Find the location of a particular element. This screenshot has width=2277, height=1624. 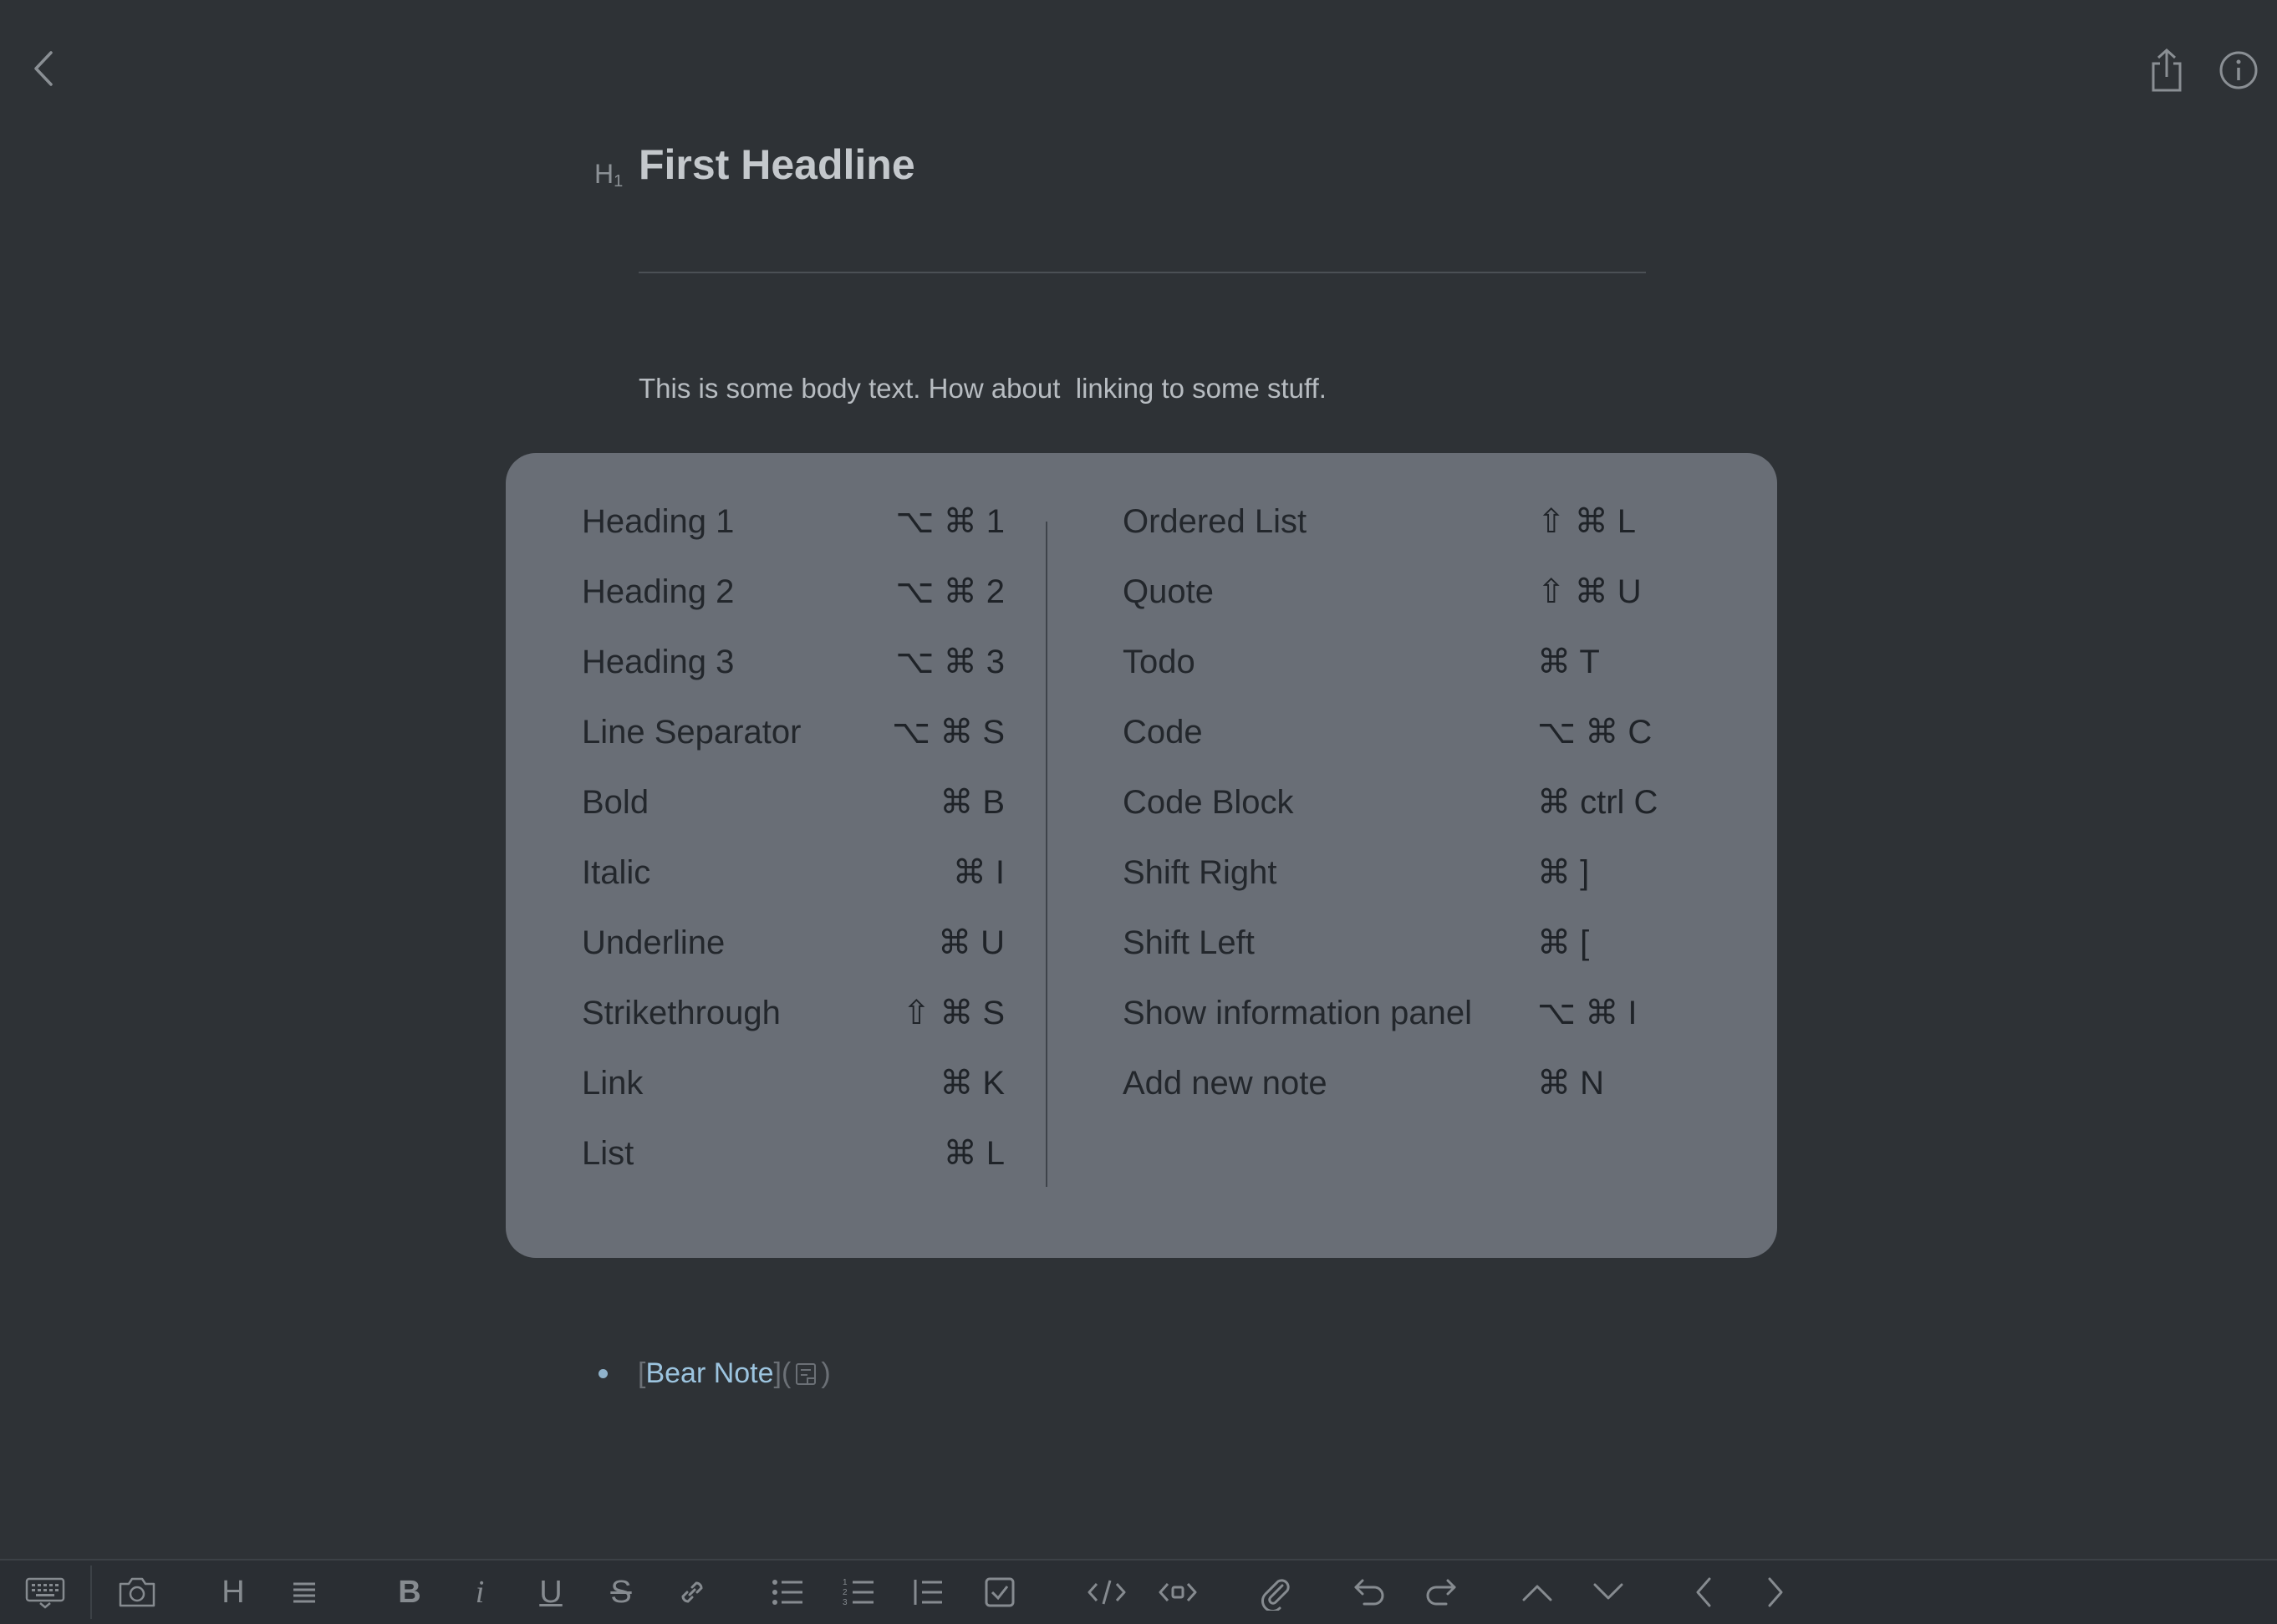

link-mid-bracket: ]( is located at coordinates (782, 1373).